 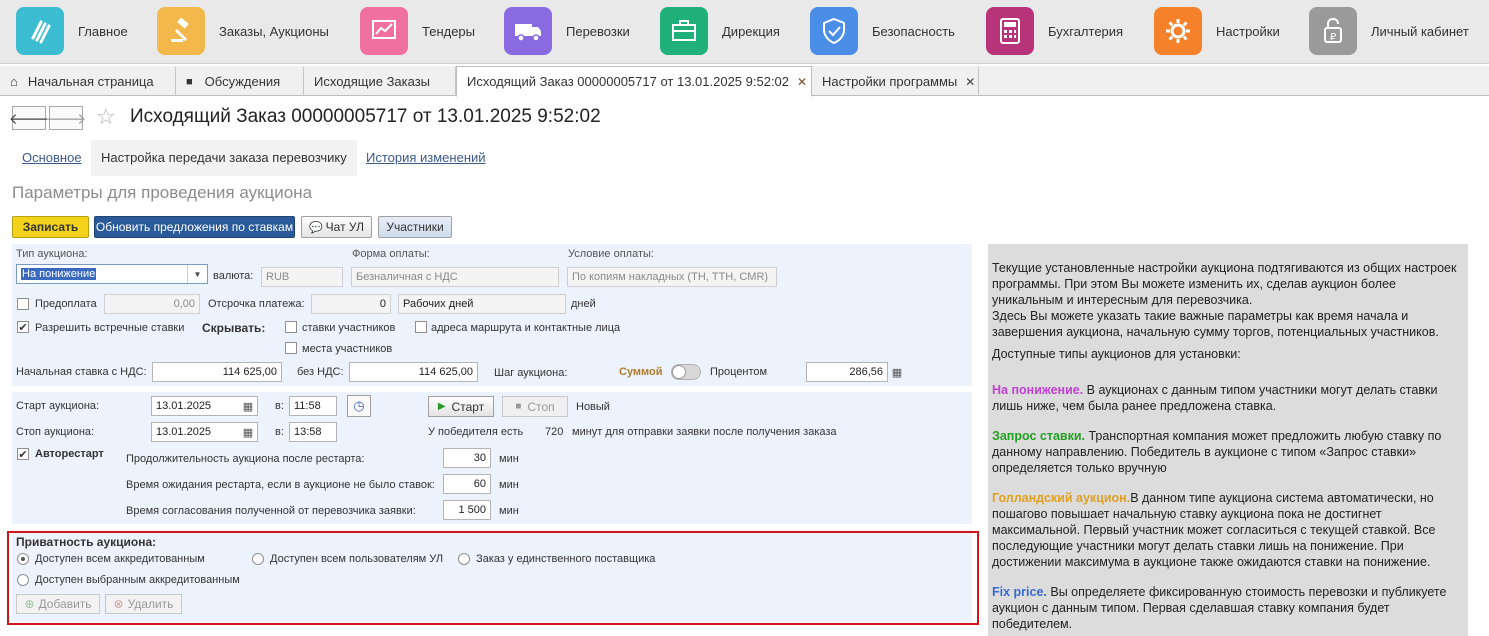 I want to click on chat-icon: 💬, so click(x=315, y=227).